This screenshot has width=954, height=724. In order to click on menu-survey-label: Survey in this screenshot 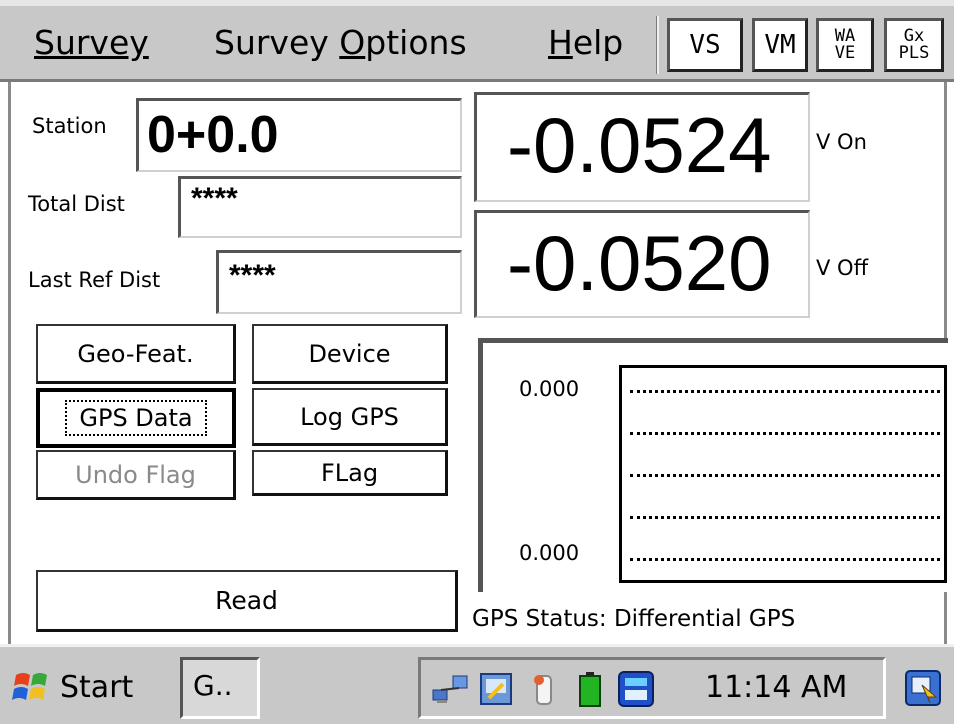, I will do `click(91, 42)`.